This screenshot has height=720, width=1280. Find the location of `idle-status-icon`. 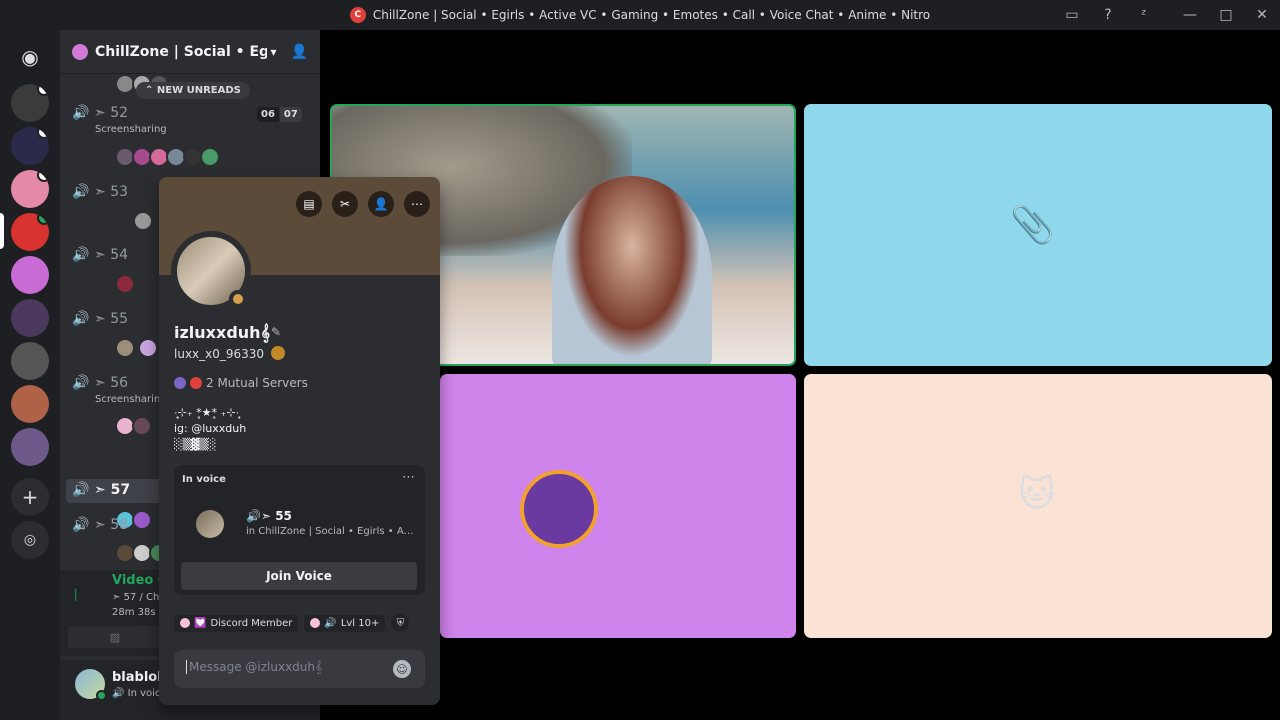

idle-status-icon is located at coordinates (238, 299).